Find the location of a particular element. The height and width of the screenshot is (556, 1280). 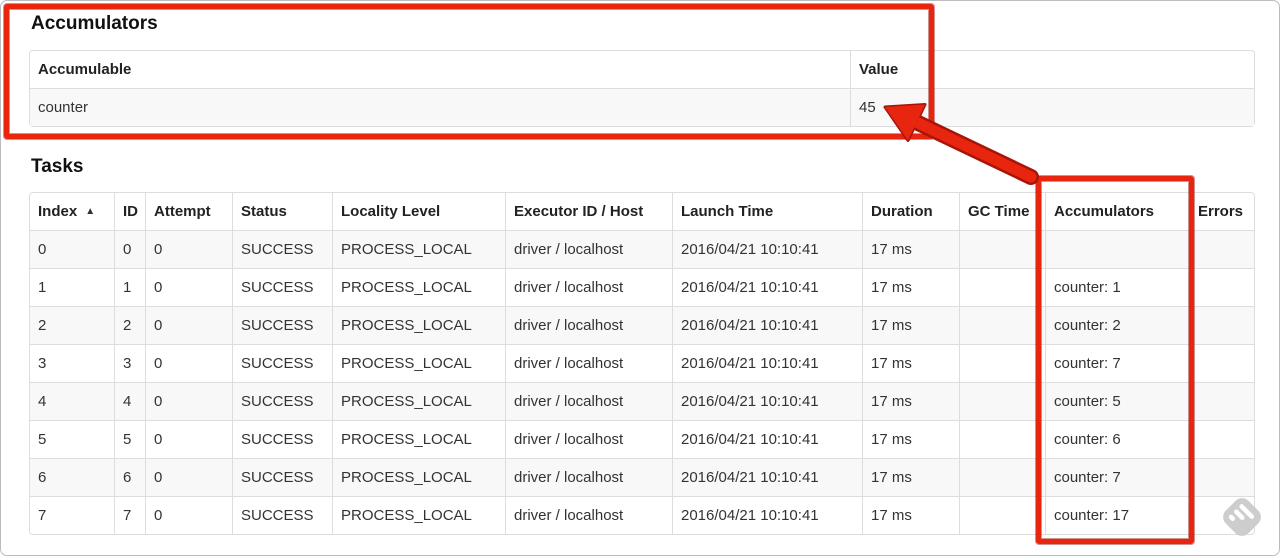

accumulators-table-head: Accumulable Value is located at coordinates (642, 69).